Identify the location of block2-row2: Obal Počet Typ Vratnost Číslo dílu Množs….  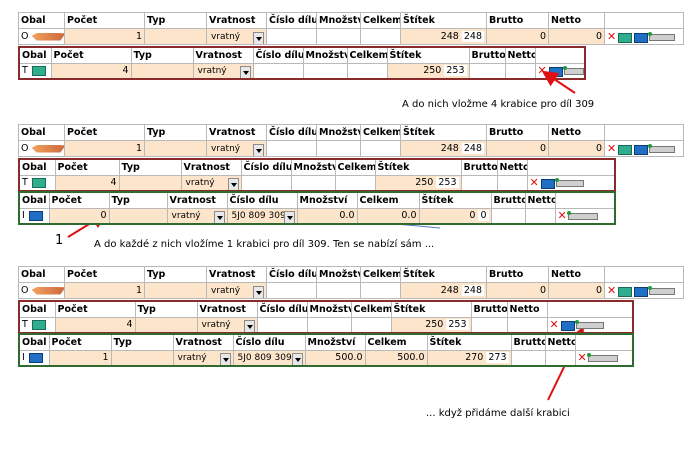
(317, 175).